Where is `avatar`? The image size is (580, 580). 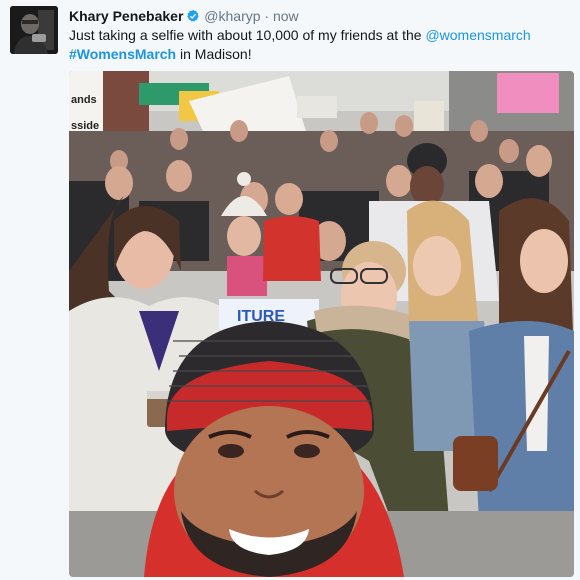
avatar is located at coordinates (34, 30).